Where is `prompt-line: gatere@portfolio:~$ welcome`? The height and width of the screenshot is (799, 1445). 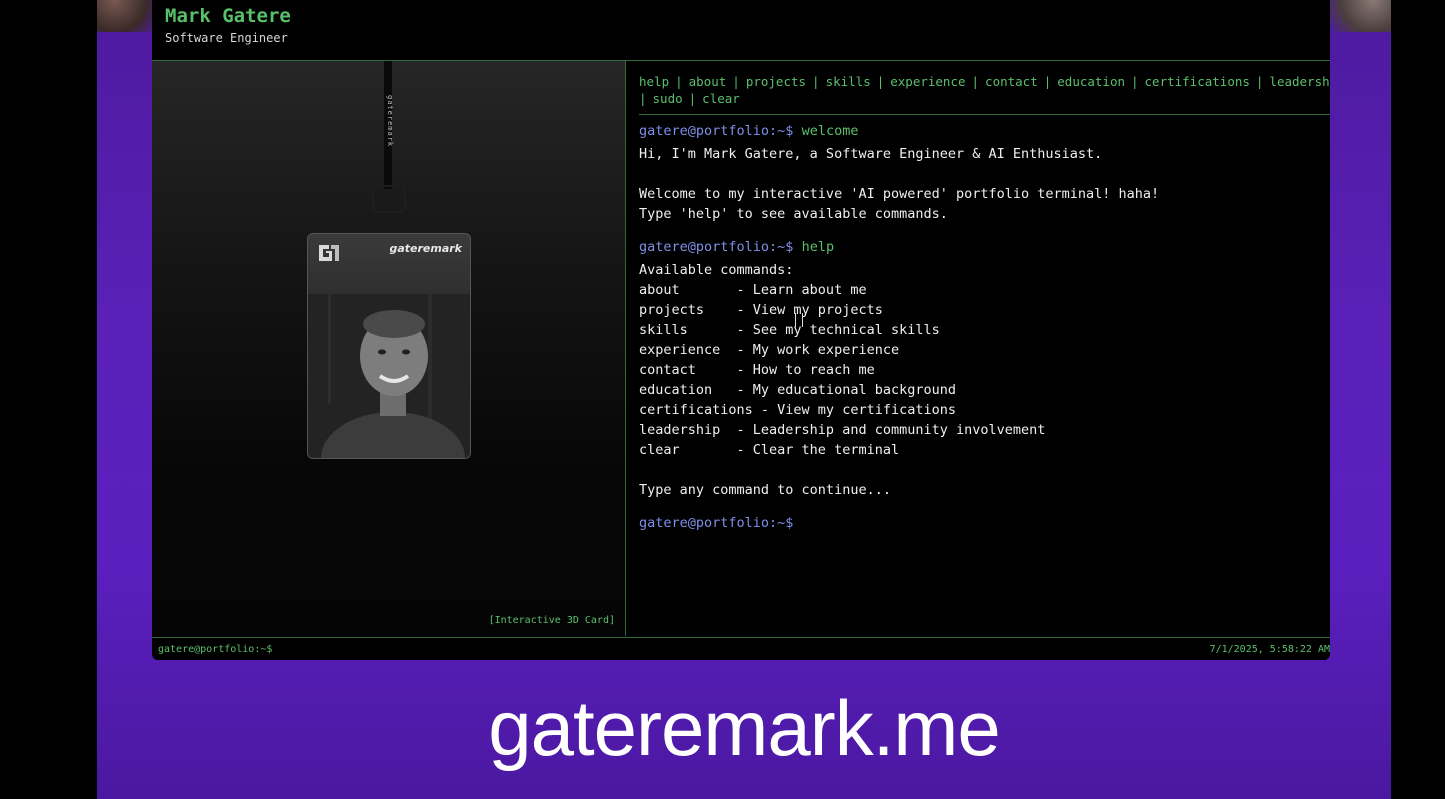
prompt-line: gatere@portfolio:~$ welcome is located at coordinates (984, 131).